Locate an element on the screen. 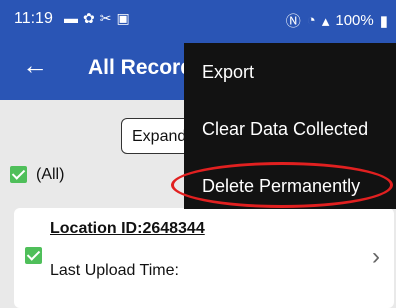 The height and width of the screenshot is (308, 396). tools-icon: ✂ is located at coordinates (105, 18).